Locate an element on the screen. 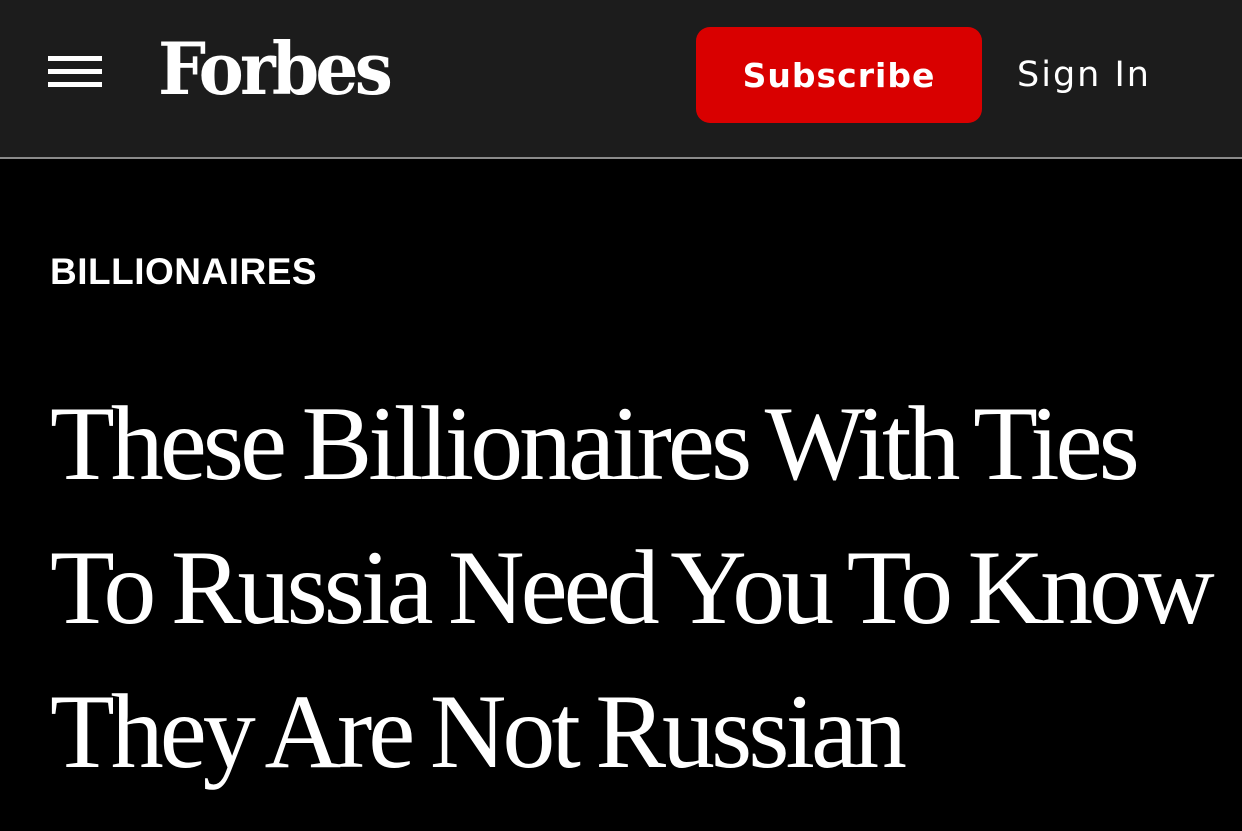 This screenshot has width=1242, height=831. headline-line: These Billionaires With Ties is located at coordinates (595, 443).